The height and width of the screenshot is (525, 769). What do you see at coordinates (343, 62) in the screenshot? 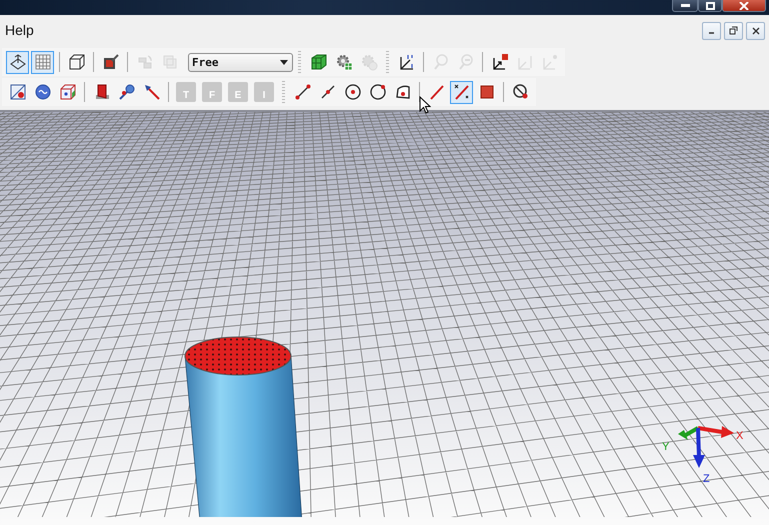
I see `gear-grid-icon` at bounding box center [343, 62].